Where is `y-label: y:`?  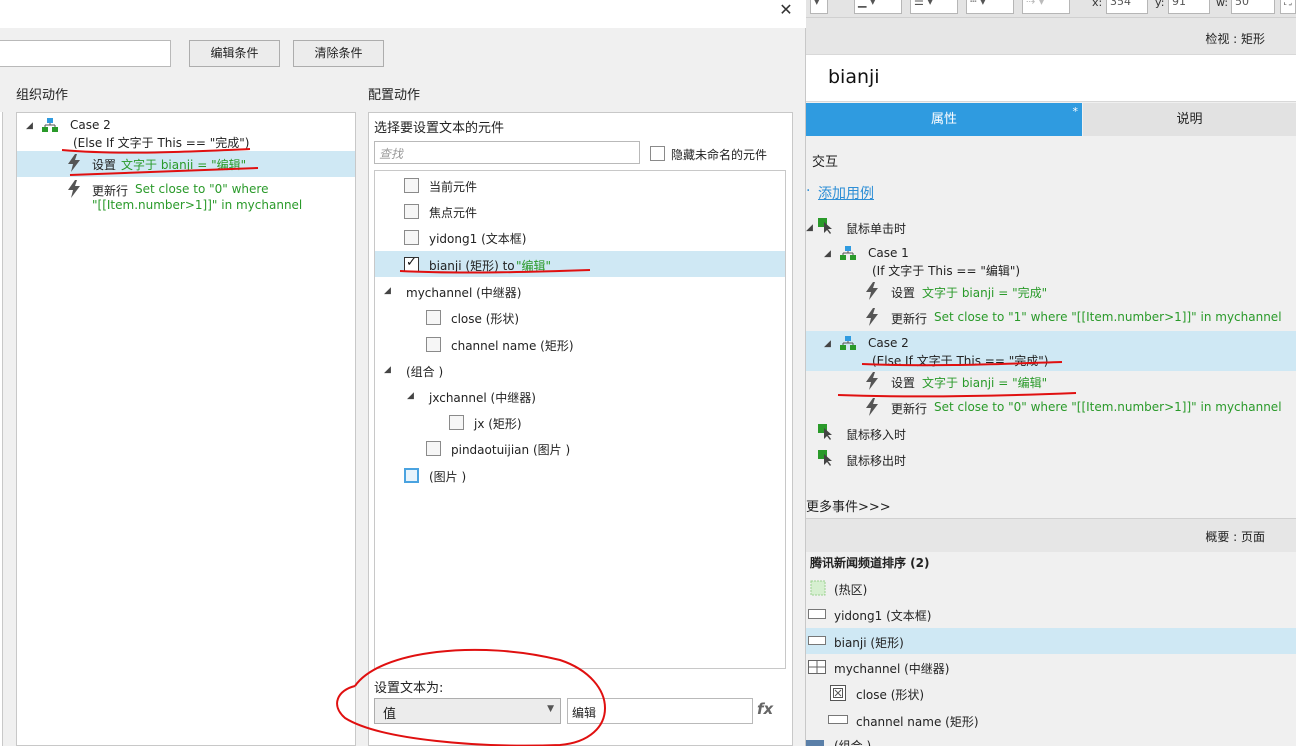 y-label: y: is located at coordinates (1160, 4).